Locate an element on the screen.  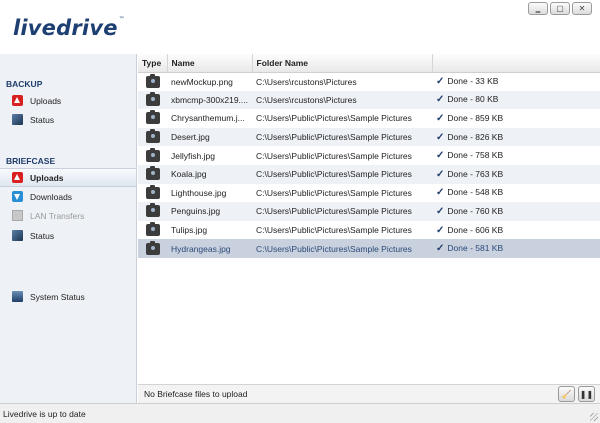
close-button: ✕ is located at coordinates (582, 8).